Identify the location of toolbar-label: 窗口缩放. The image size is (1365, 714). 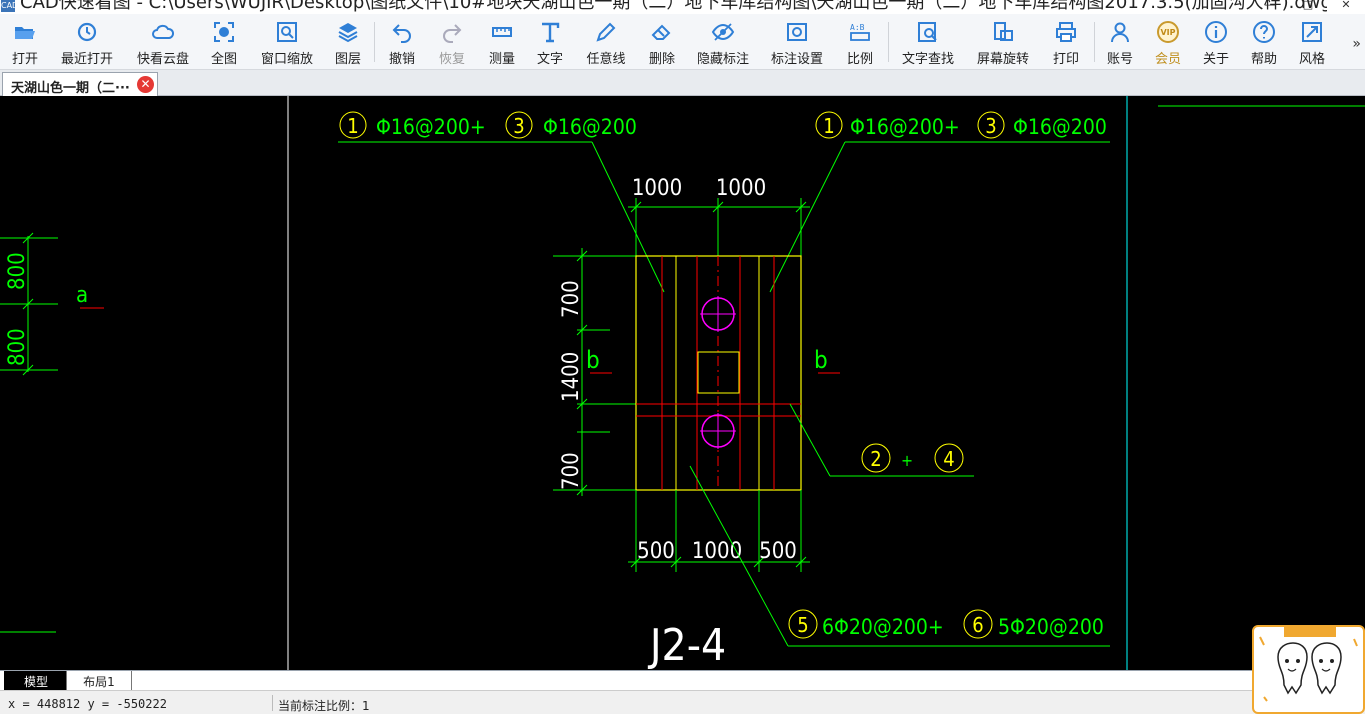
(286, 59).